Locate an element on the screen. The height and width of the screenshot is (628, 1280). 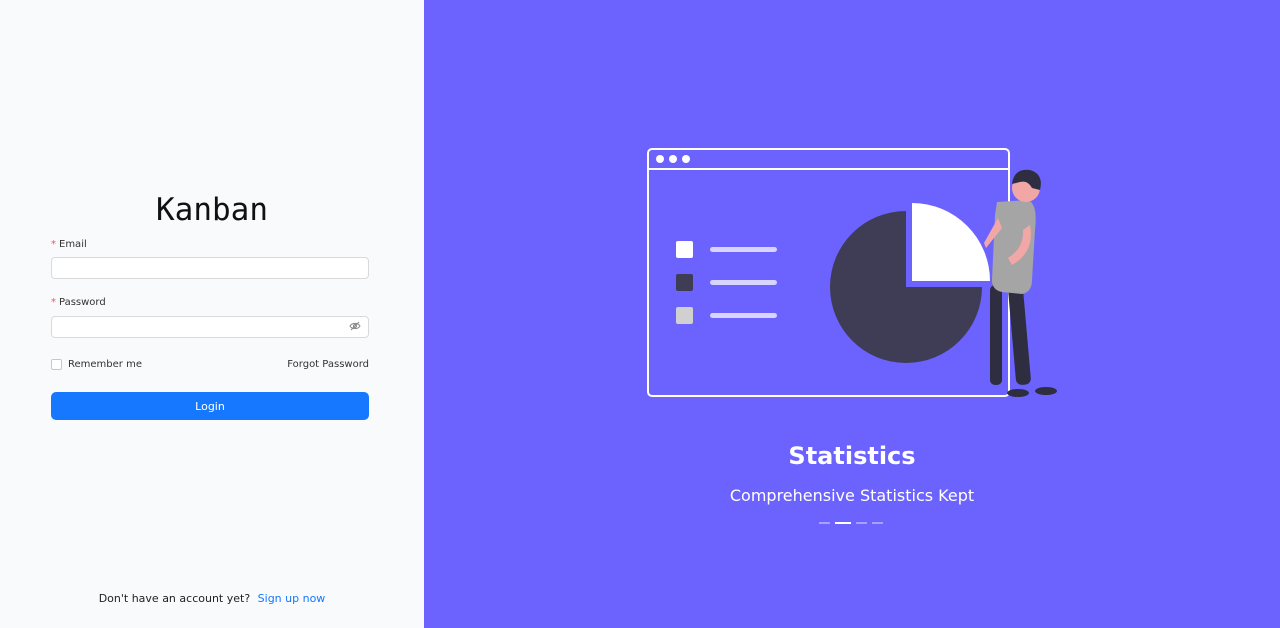
signup-row: Don't have an account yet? Sign up now is located at coordinates (212, 598).